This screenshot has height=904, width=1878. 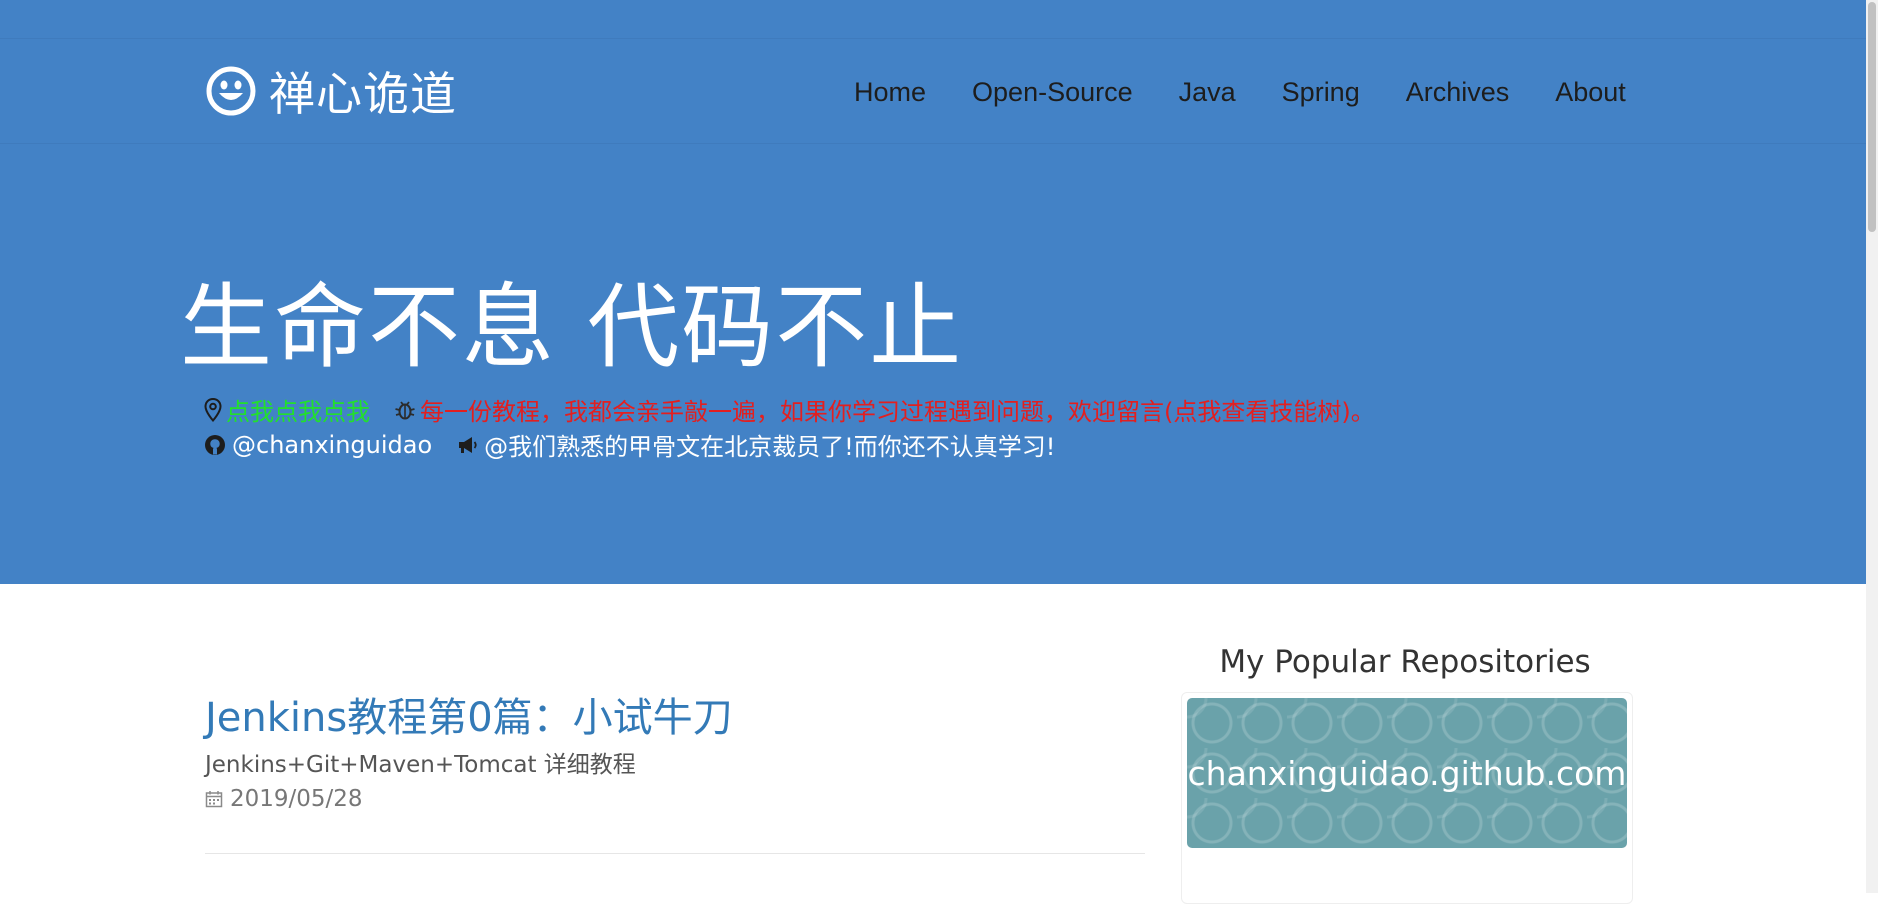 I want to click on nav-about: About, so click(x=1590, y=92).